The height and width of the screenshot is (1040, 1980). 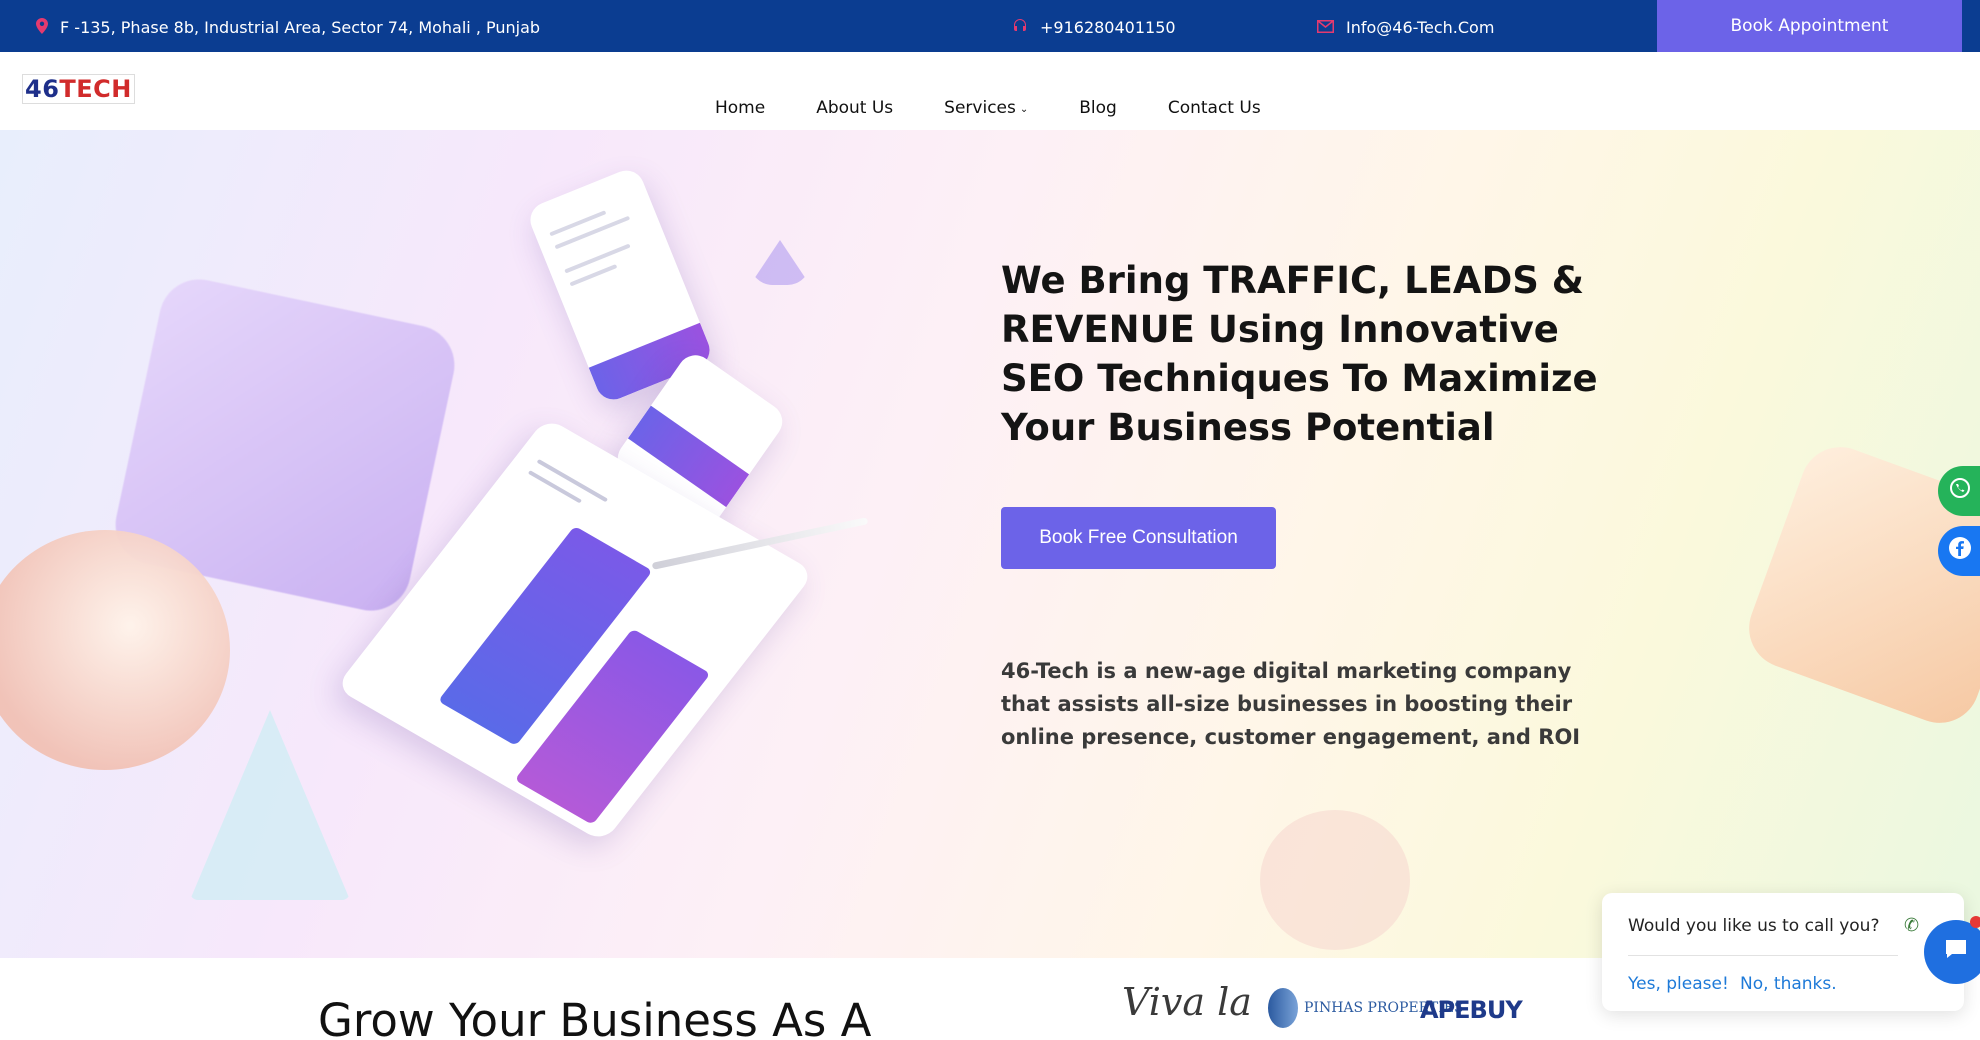 What do you see at coordinates (1024, 109) in the screenshot?
I see `chevron-down-icon: ⌄` at bounding box center [1024, 109].